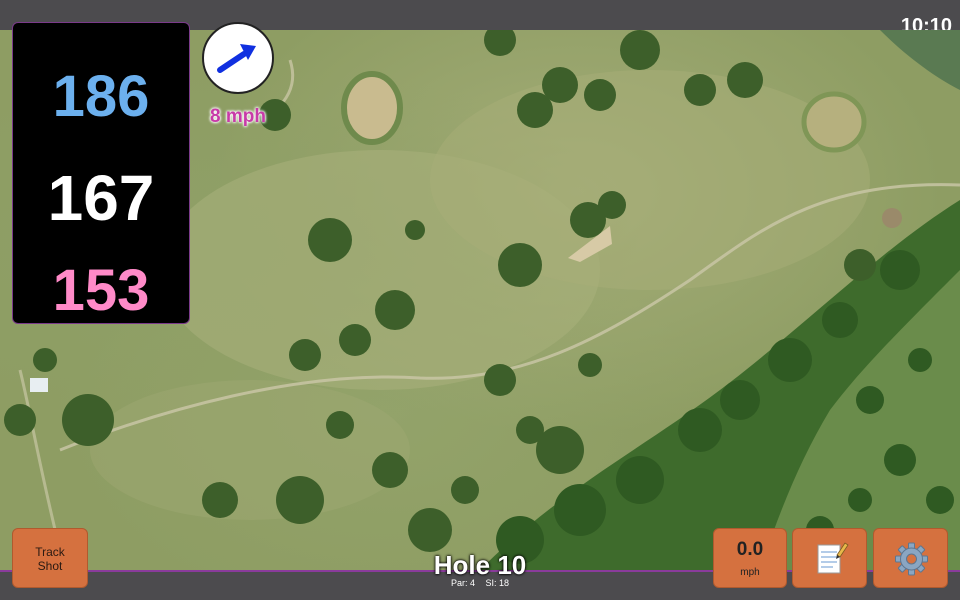 The width and height of the screenshot is (960, 600). I want to click on hole-stroke-index: SI: 18, so click(497, 583).